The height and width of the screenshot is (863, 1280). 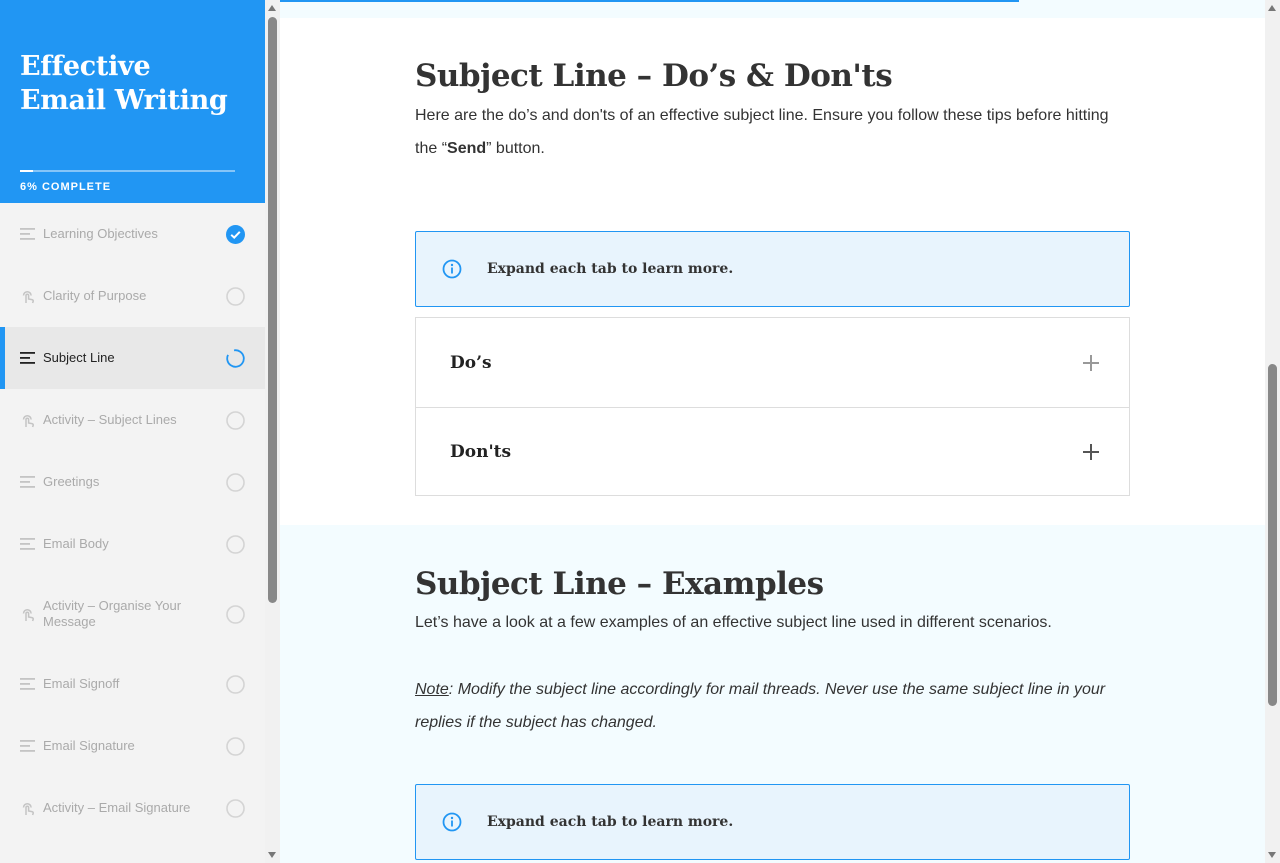 I want to click on sidebar-item-label: Activity – Email Signature, so click(x=117, y=807).